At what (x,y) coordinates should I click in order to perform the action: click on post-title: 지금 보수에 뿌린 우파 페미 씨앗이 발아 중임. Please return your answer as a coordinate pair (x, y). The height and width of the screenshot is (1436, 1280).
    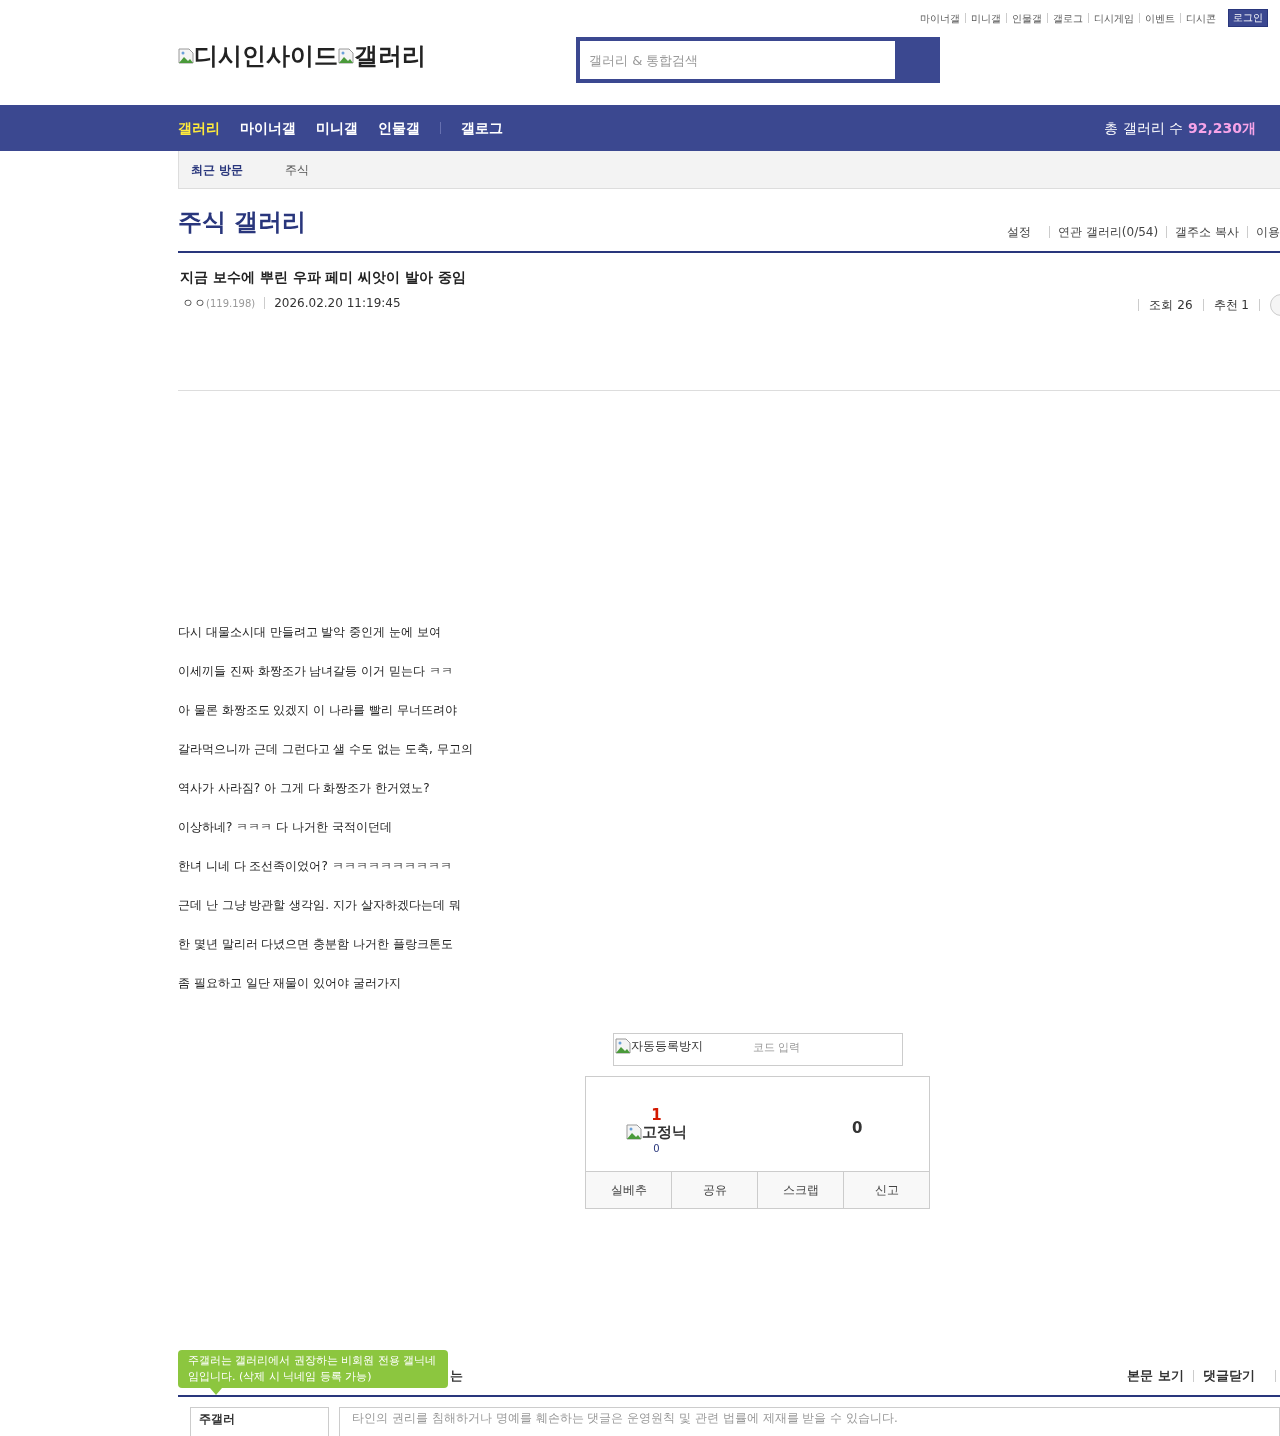
    Looking at the image, I should click on (323, 277).